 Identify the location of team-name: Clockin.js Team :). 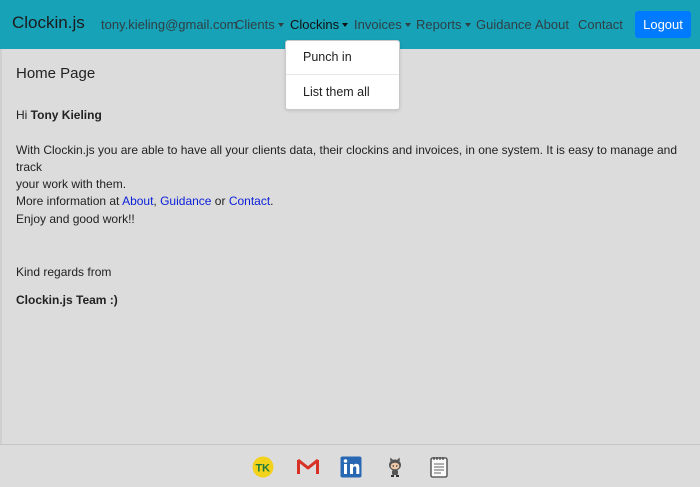
(67, 300).